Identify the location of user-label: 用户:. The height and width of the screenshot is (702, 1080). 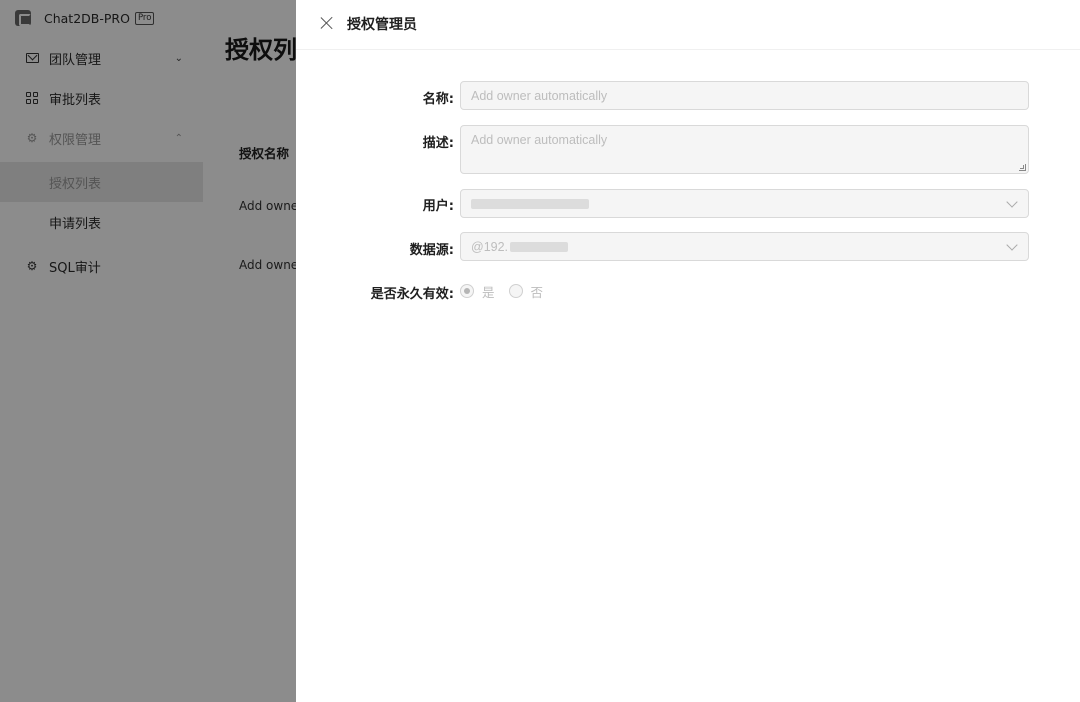
(438, 206).